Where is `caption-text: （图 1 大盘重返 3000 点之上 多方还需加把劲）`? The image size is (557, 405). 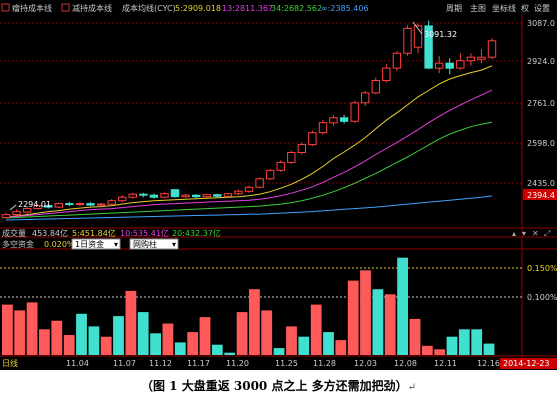
caption-text: （图 1 大盘重返 3000 点之上 多方还需加把劲） is located at coordinates (274, 386).